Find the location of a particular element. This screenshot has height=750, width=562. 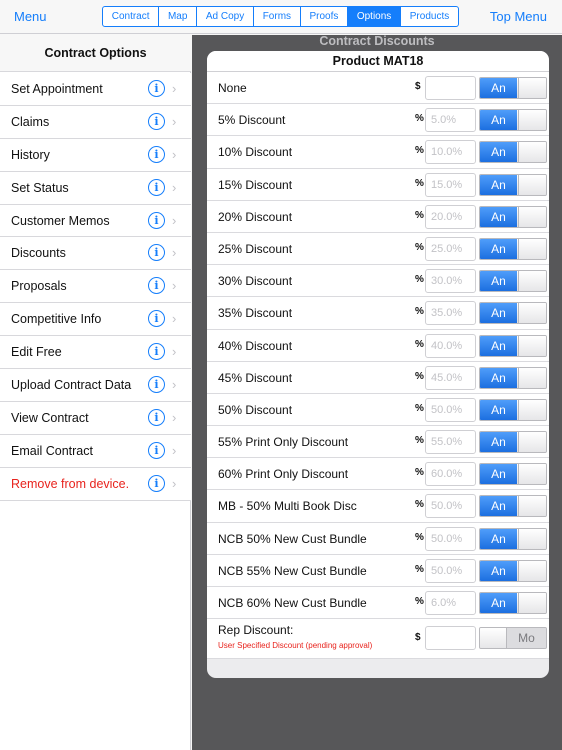

sidebar-item-customer-memos: Customer Memos i › is located at coordinates (95, 221).